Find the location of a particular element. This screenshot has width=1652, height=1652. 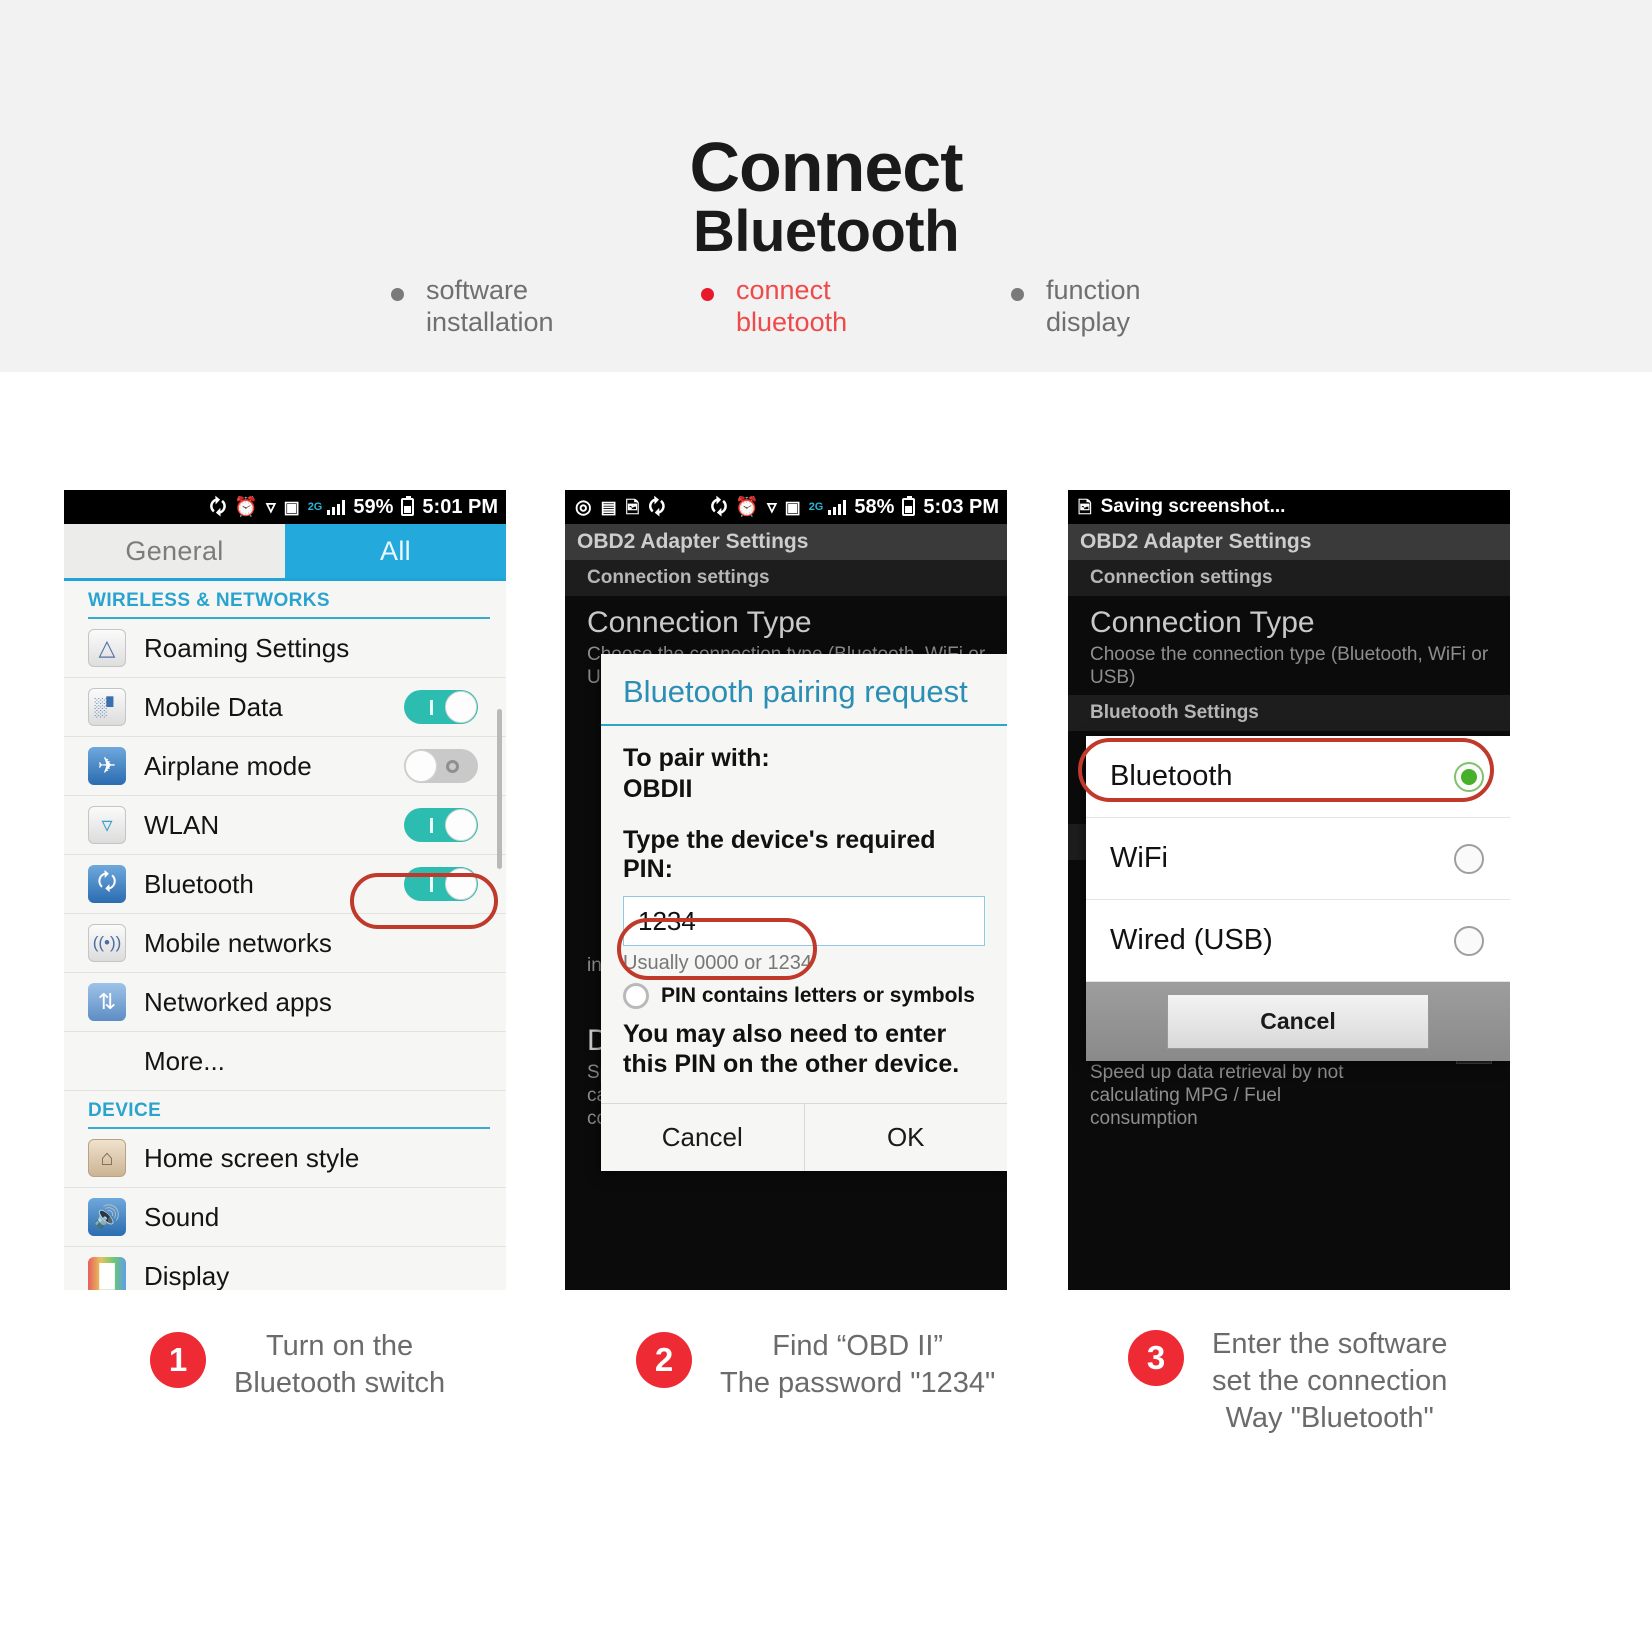

list-item-display: █ Display is located at coordinates (285, 1268).